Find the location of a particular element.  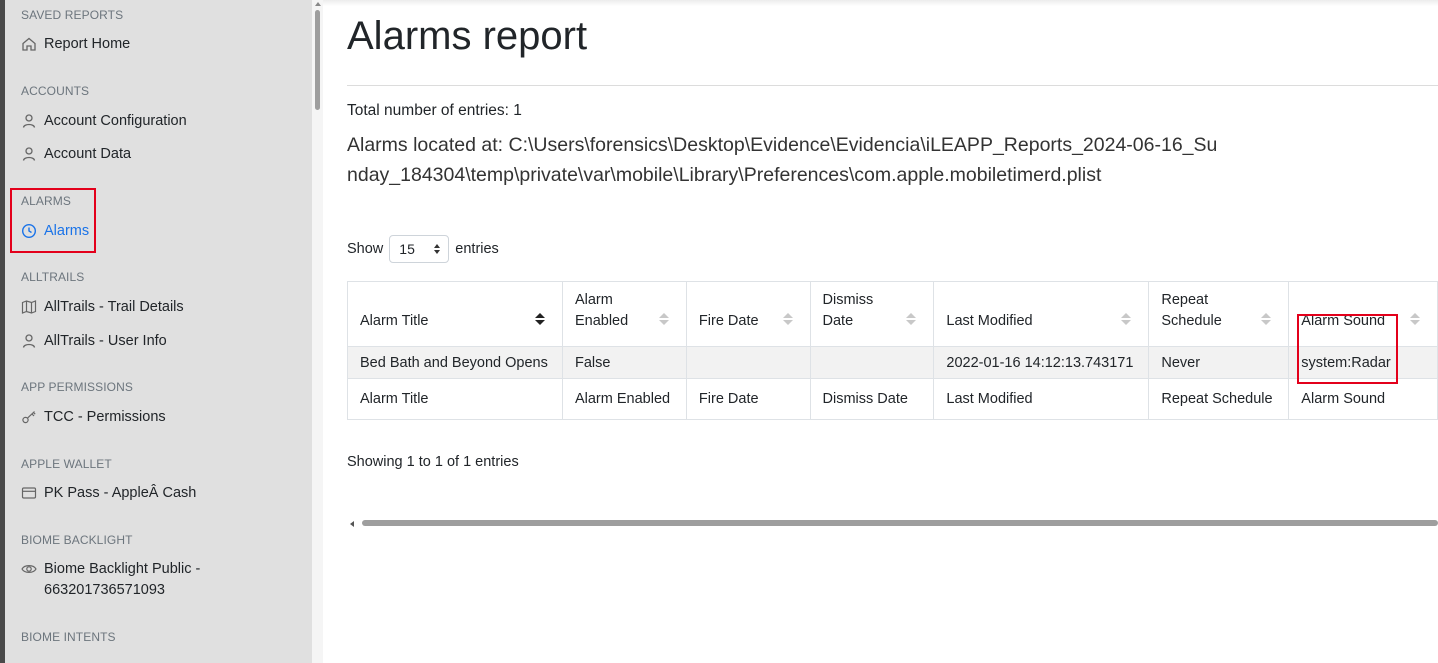

cell-repeat-schedule: Never is located at coordinates (1219, 362).